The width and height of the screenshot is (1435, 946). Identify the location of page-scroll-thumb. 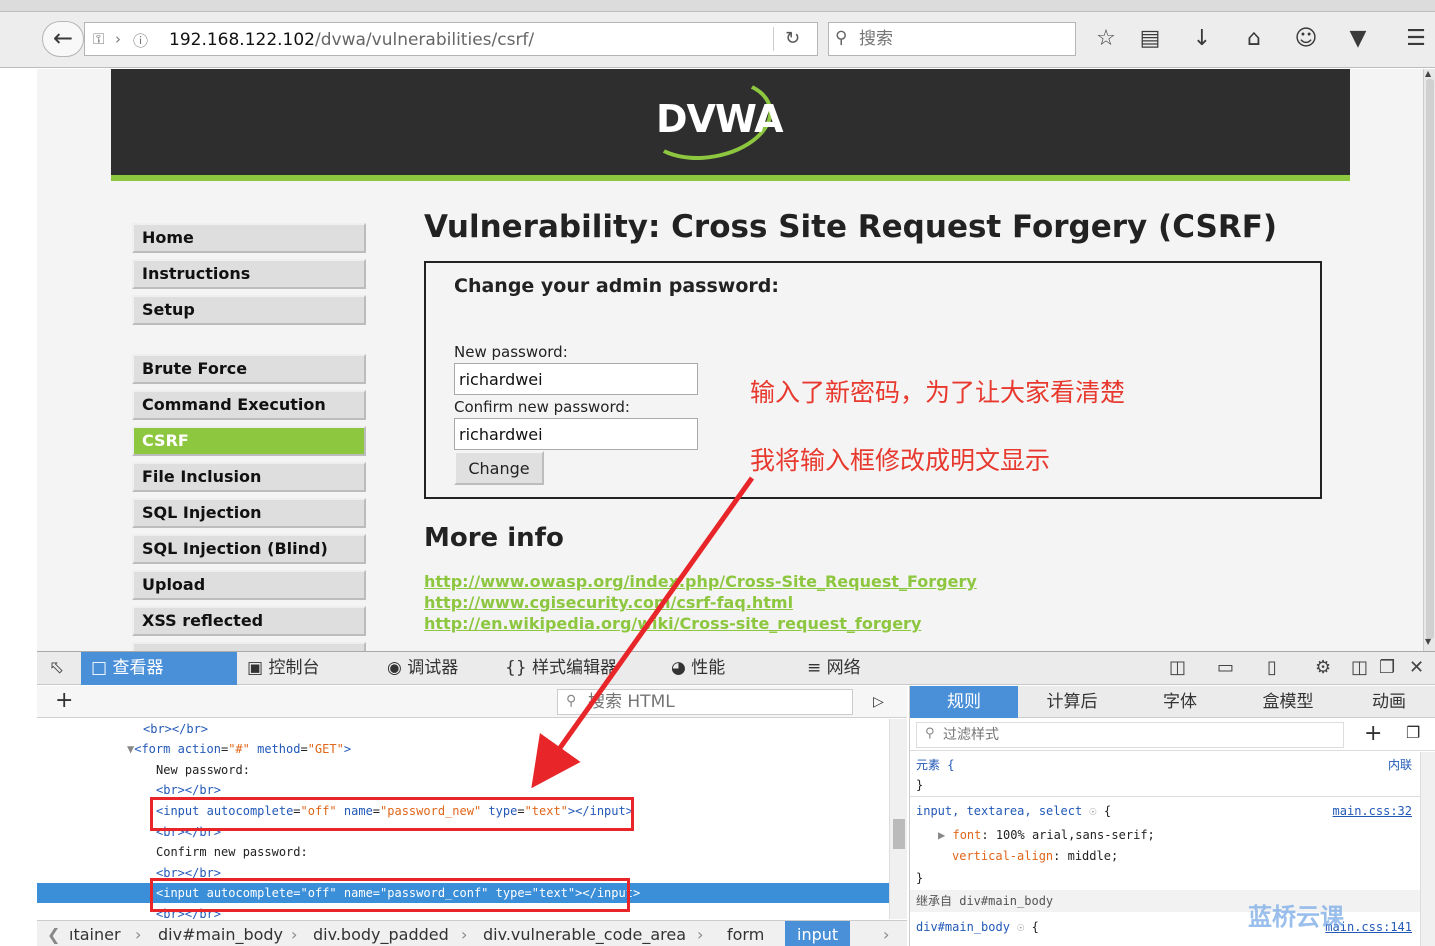
(1430, 359).